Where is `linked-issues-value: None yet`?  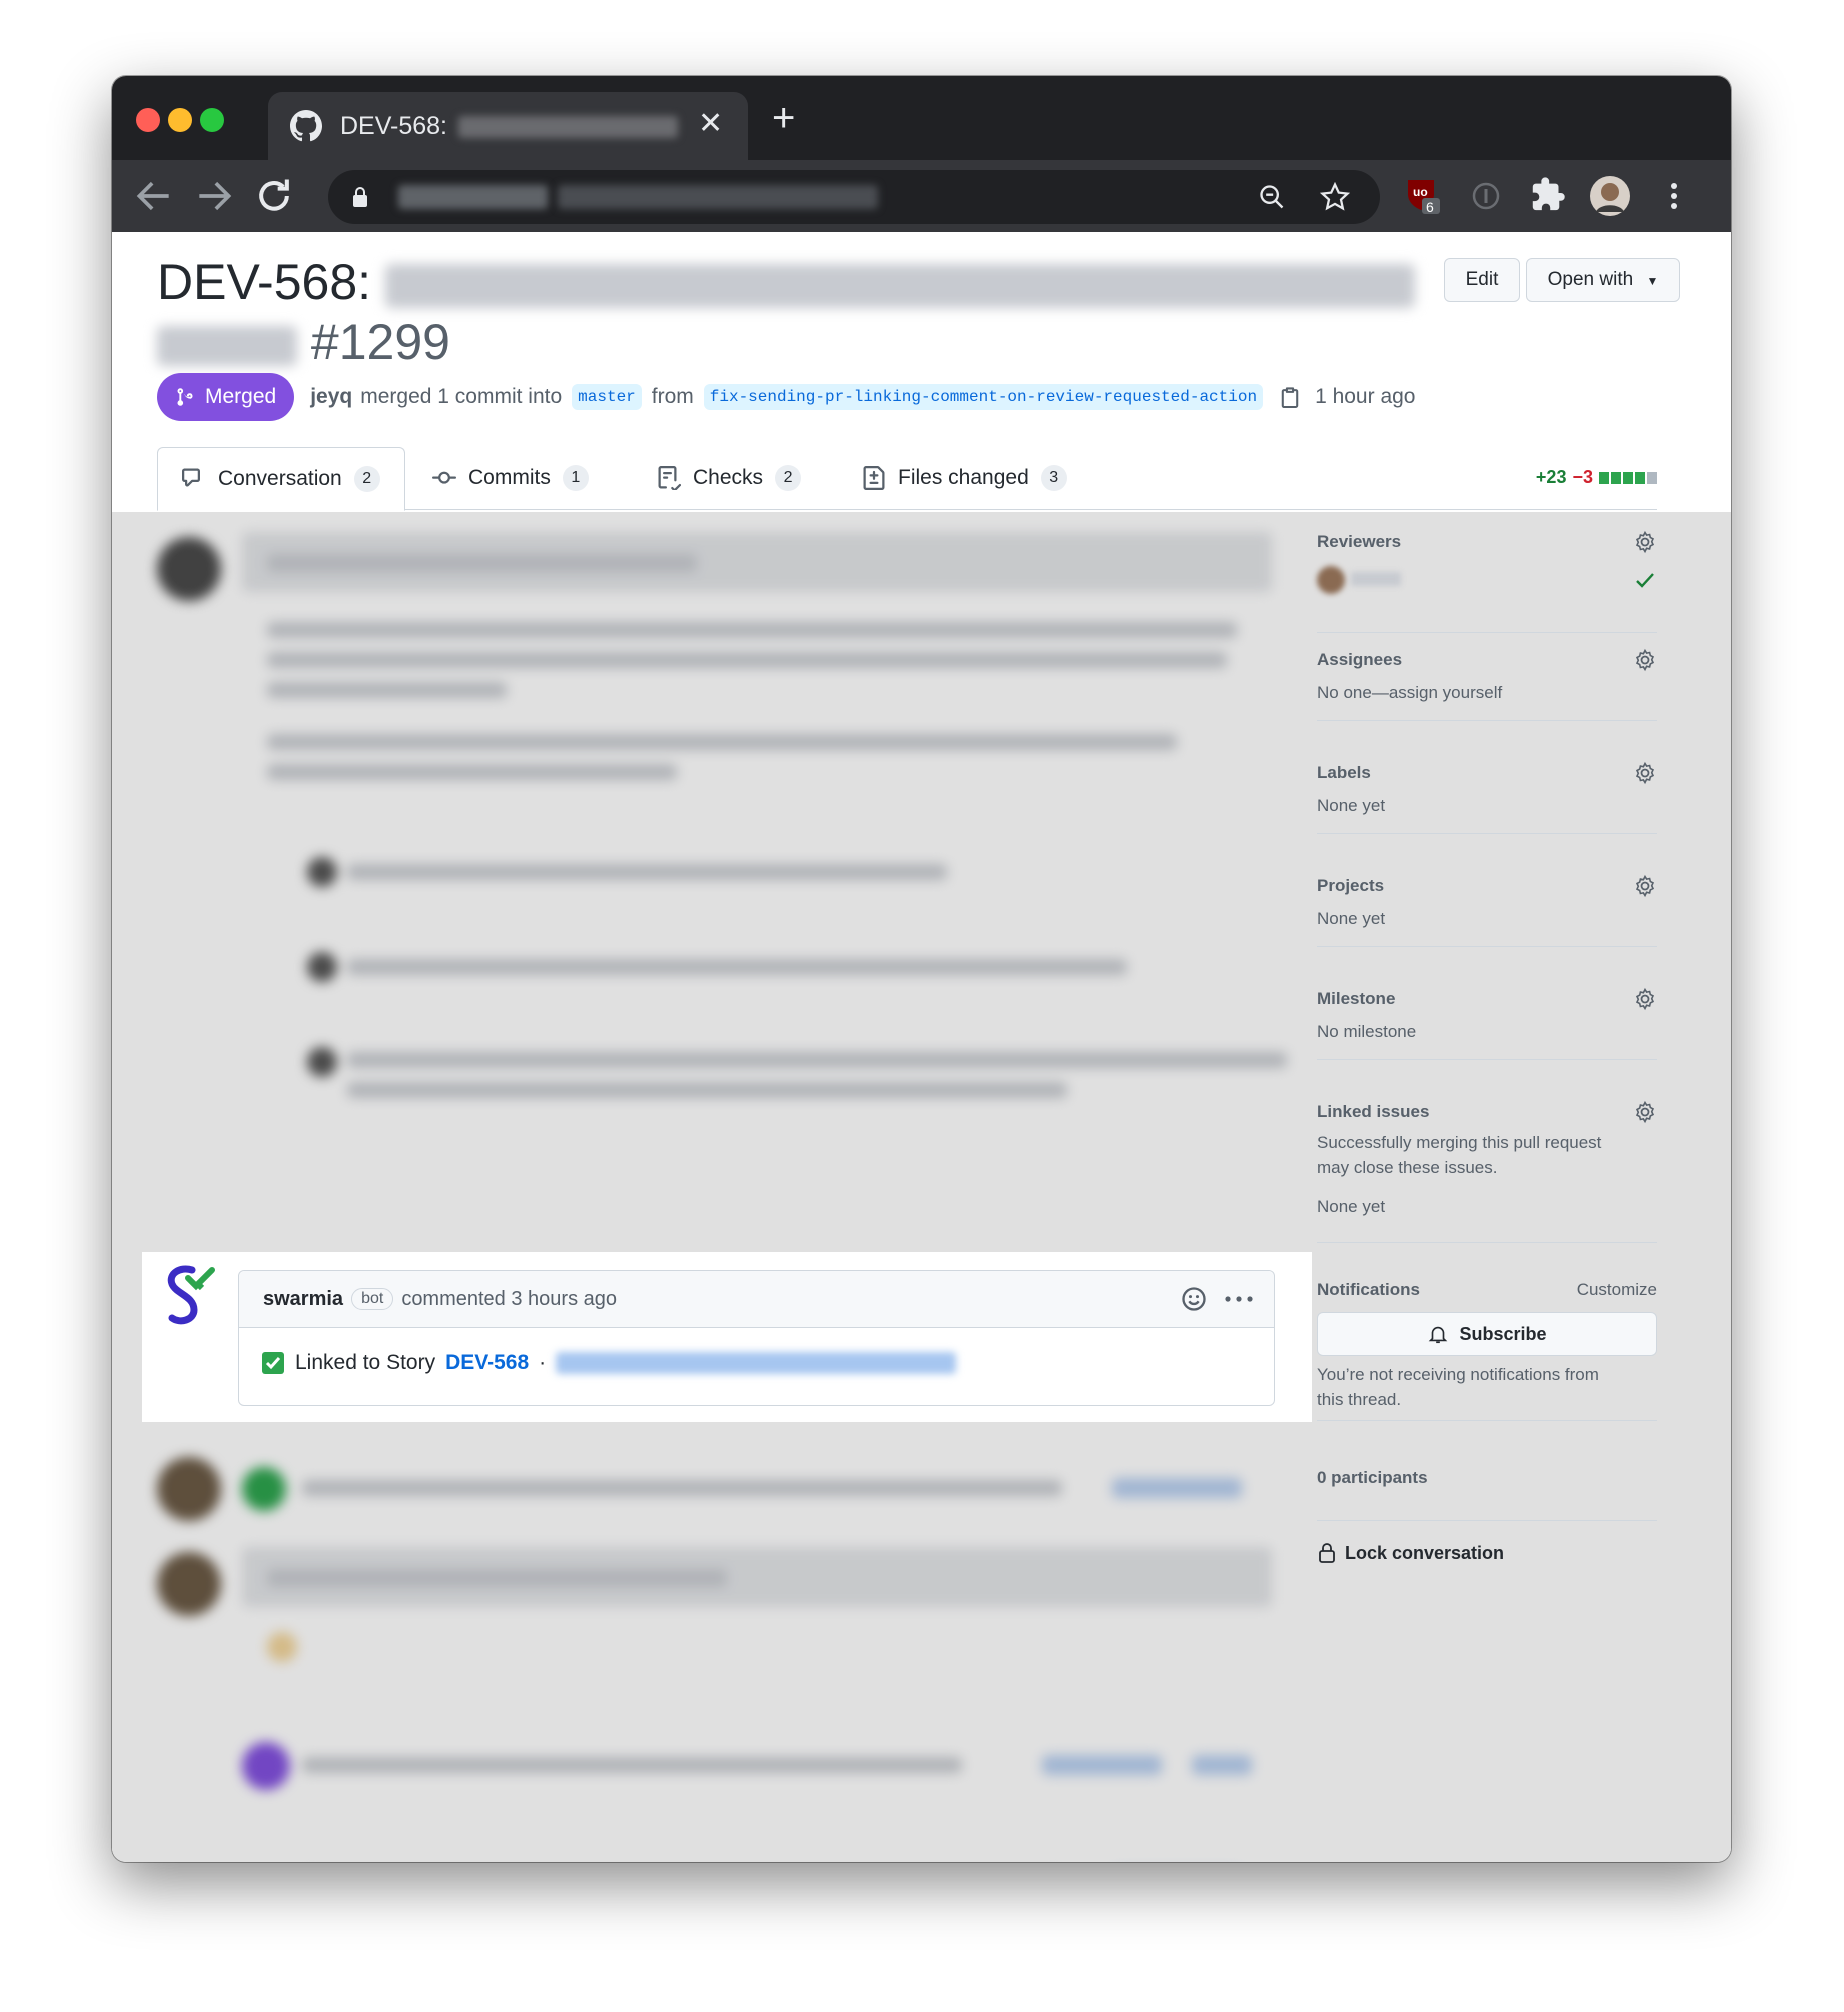
linked-issues-value: None yet is located at coordinates (1351, 1206).